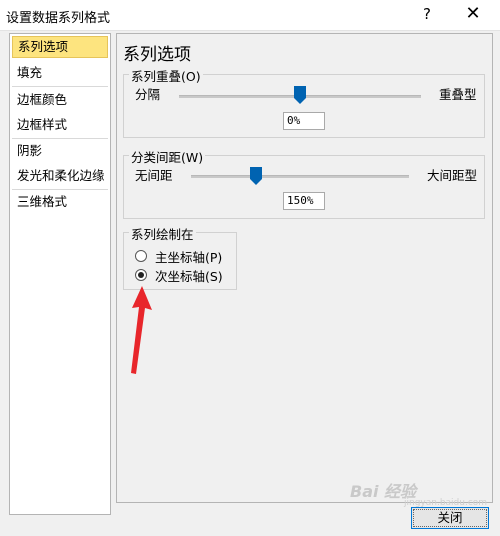 The width and height of the screenshot is (500, 536). I want to click on radio-selected-dot, so click(141, 275).